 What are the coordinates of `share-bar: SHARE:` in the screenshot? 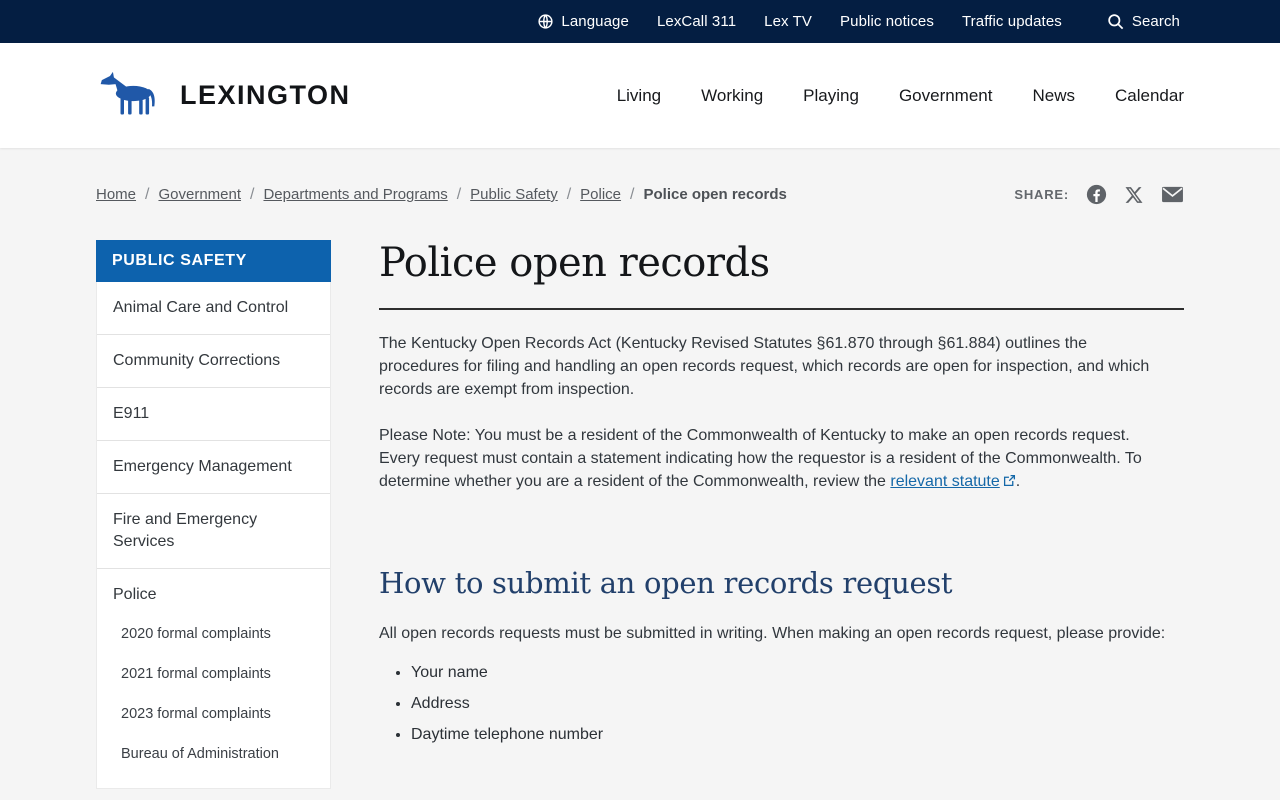 It's located at (1099, 194).